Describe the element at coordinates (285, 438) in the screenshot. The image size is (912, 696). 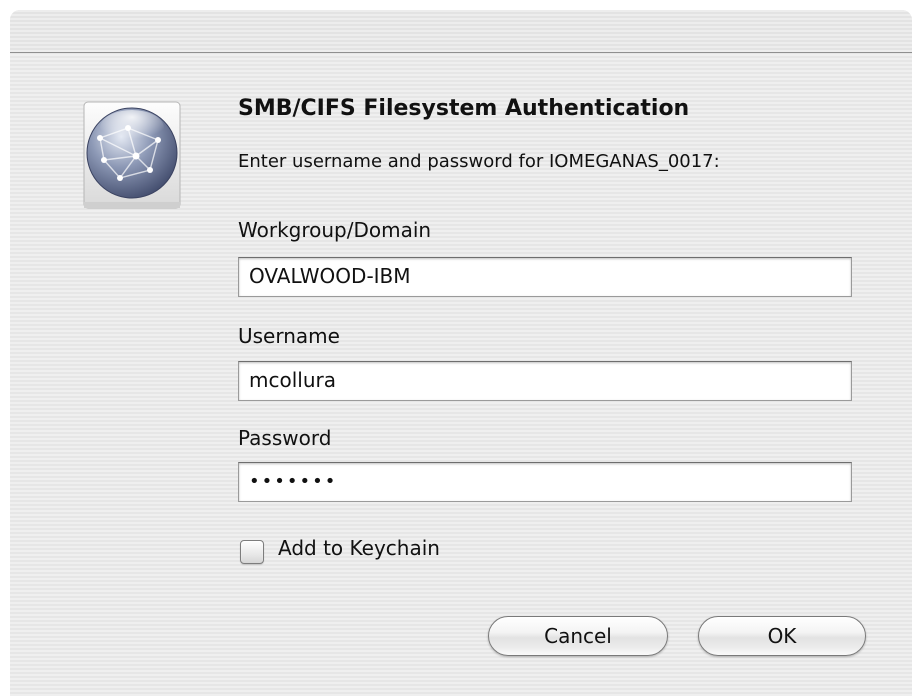
I see `password-label: Password` at that location.